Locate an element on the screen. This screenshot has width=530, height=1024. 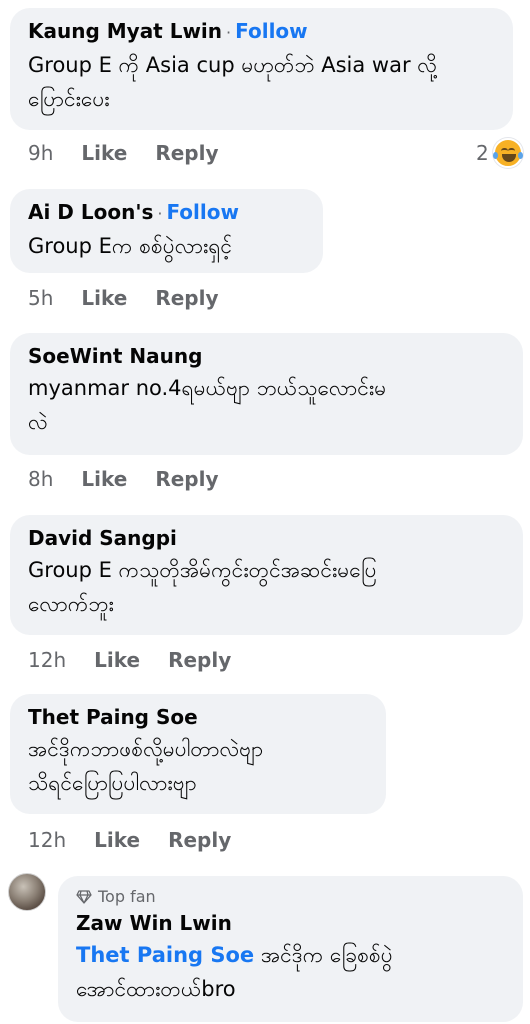
comment-text-line: ပြောင်းပေး is located at coordinates (69, 99).